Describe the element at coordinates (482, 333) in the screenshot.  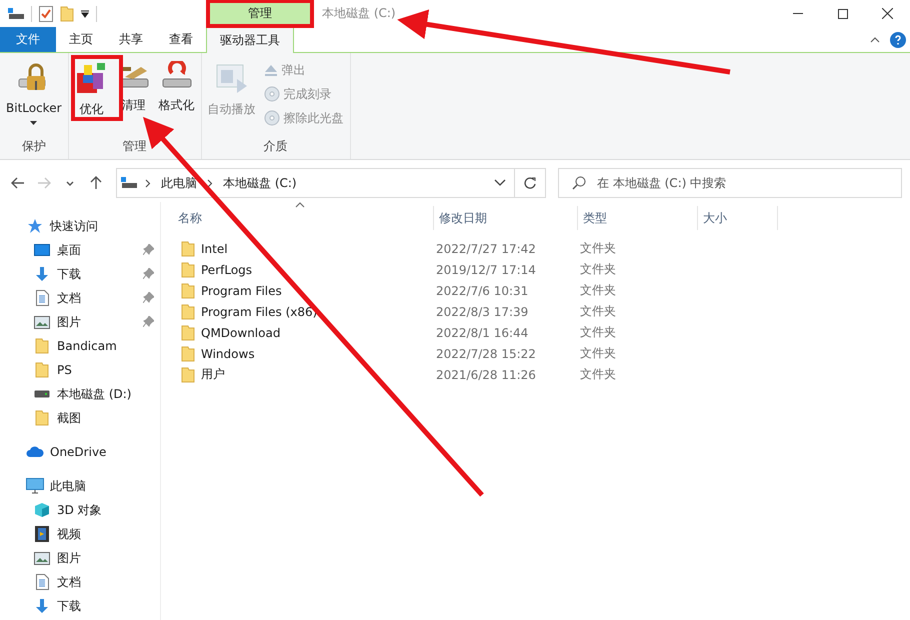
I see `modified-date: 2022/8/1 16:44` at that location.